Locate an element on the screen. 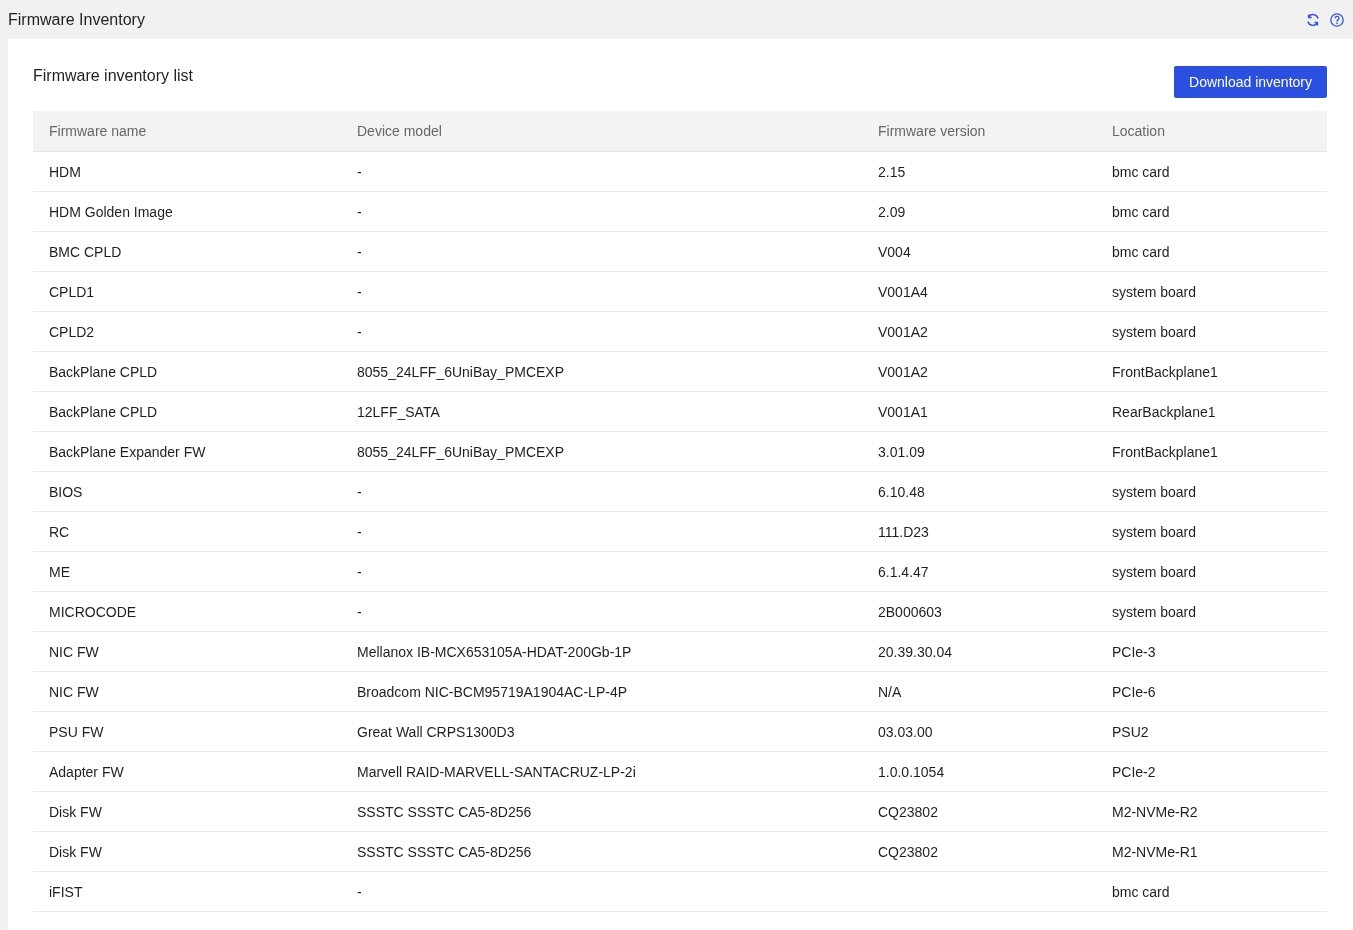 This screenshot has height=930, width=1353. panel-title: Firmware inventory list is located at coordinates (113, 76).